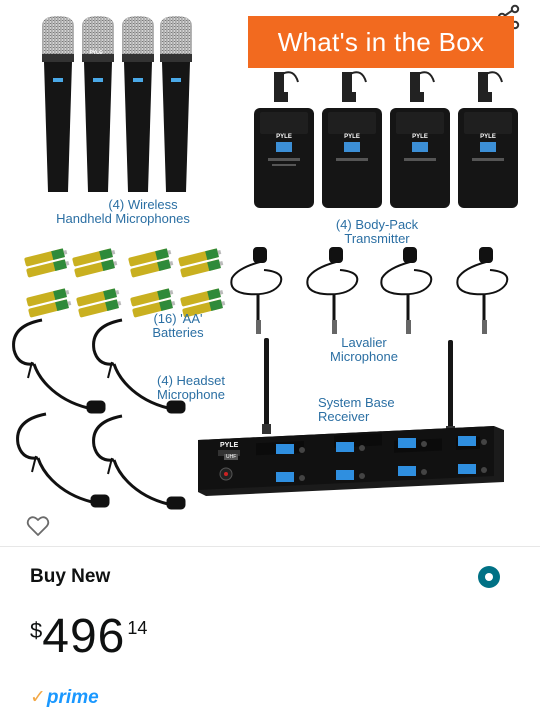 This screenshot has width=540, height=718. Describe the element at coordinates (488, 137) in the screenshot. I see `body-pack-brand-4: PYLE` at that location.